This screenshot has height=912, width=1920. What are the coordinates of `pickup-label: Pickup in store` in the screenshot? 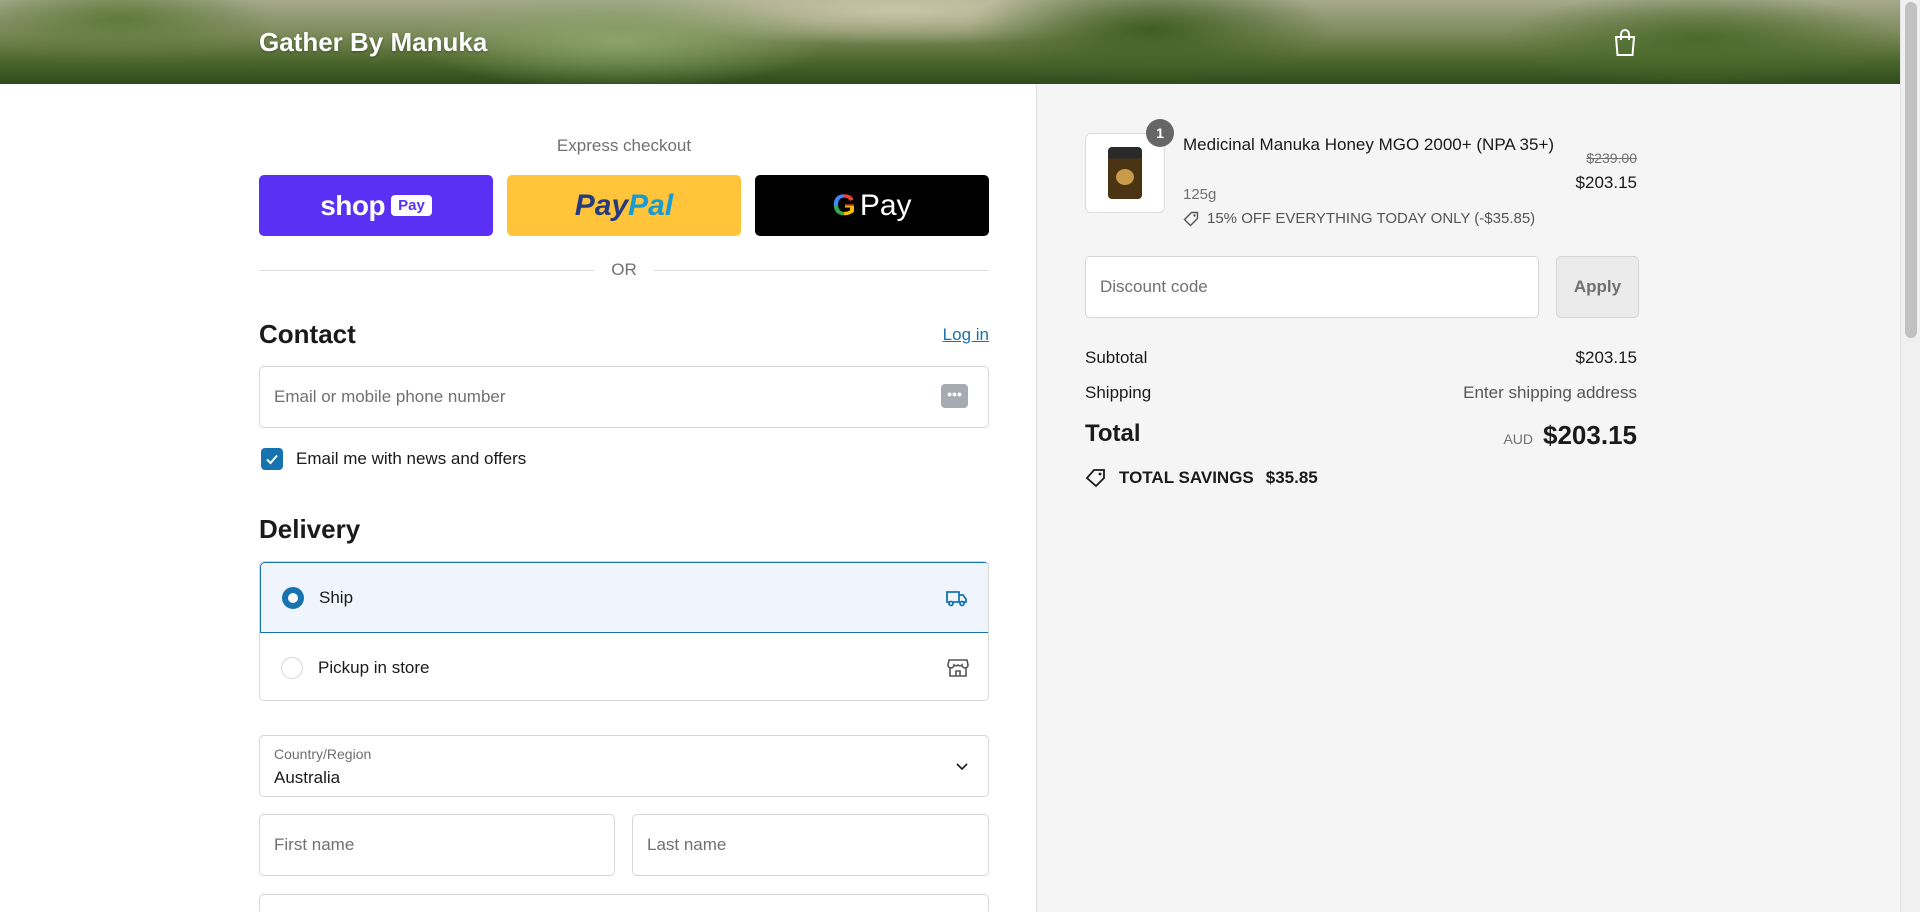 It's located at (374, 667).